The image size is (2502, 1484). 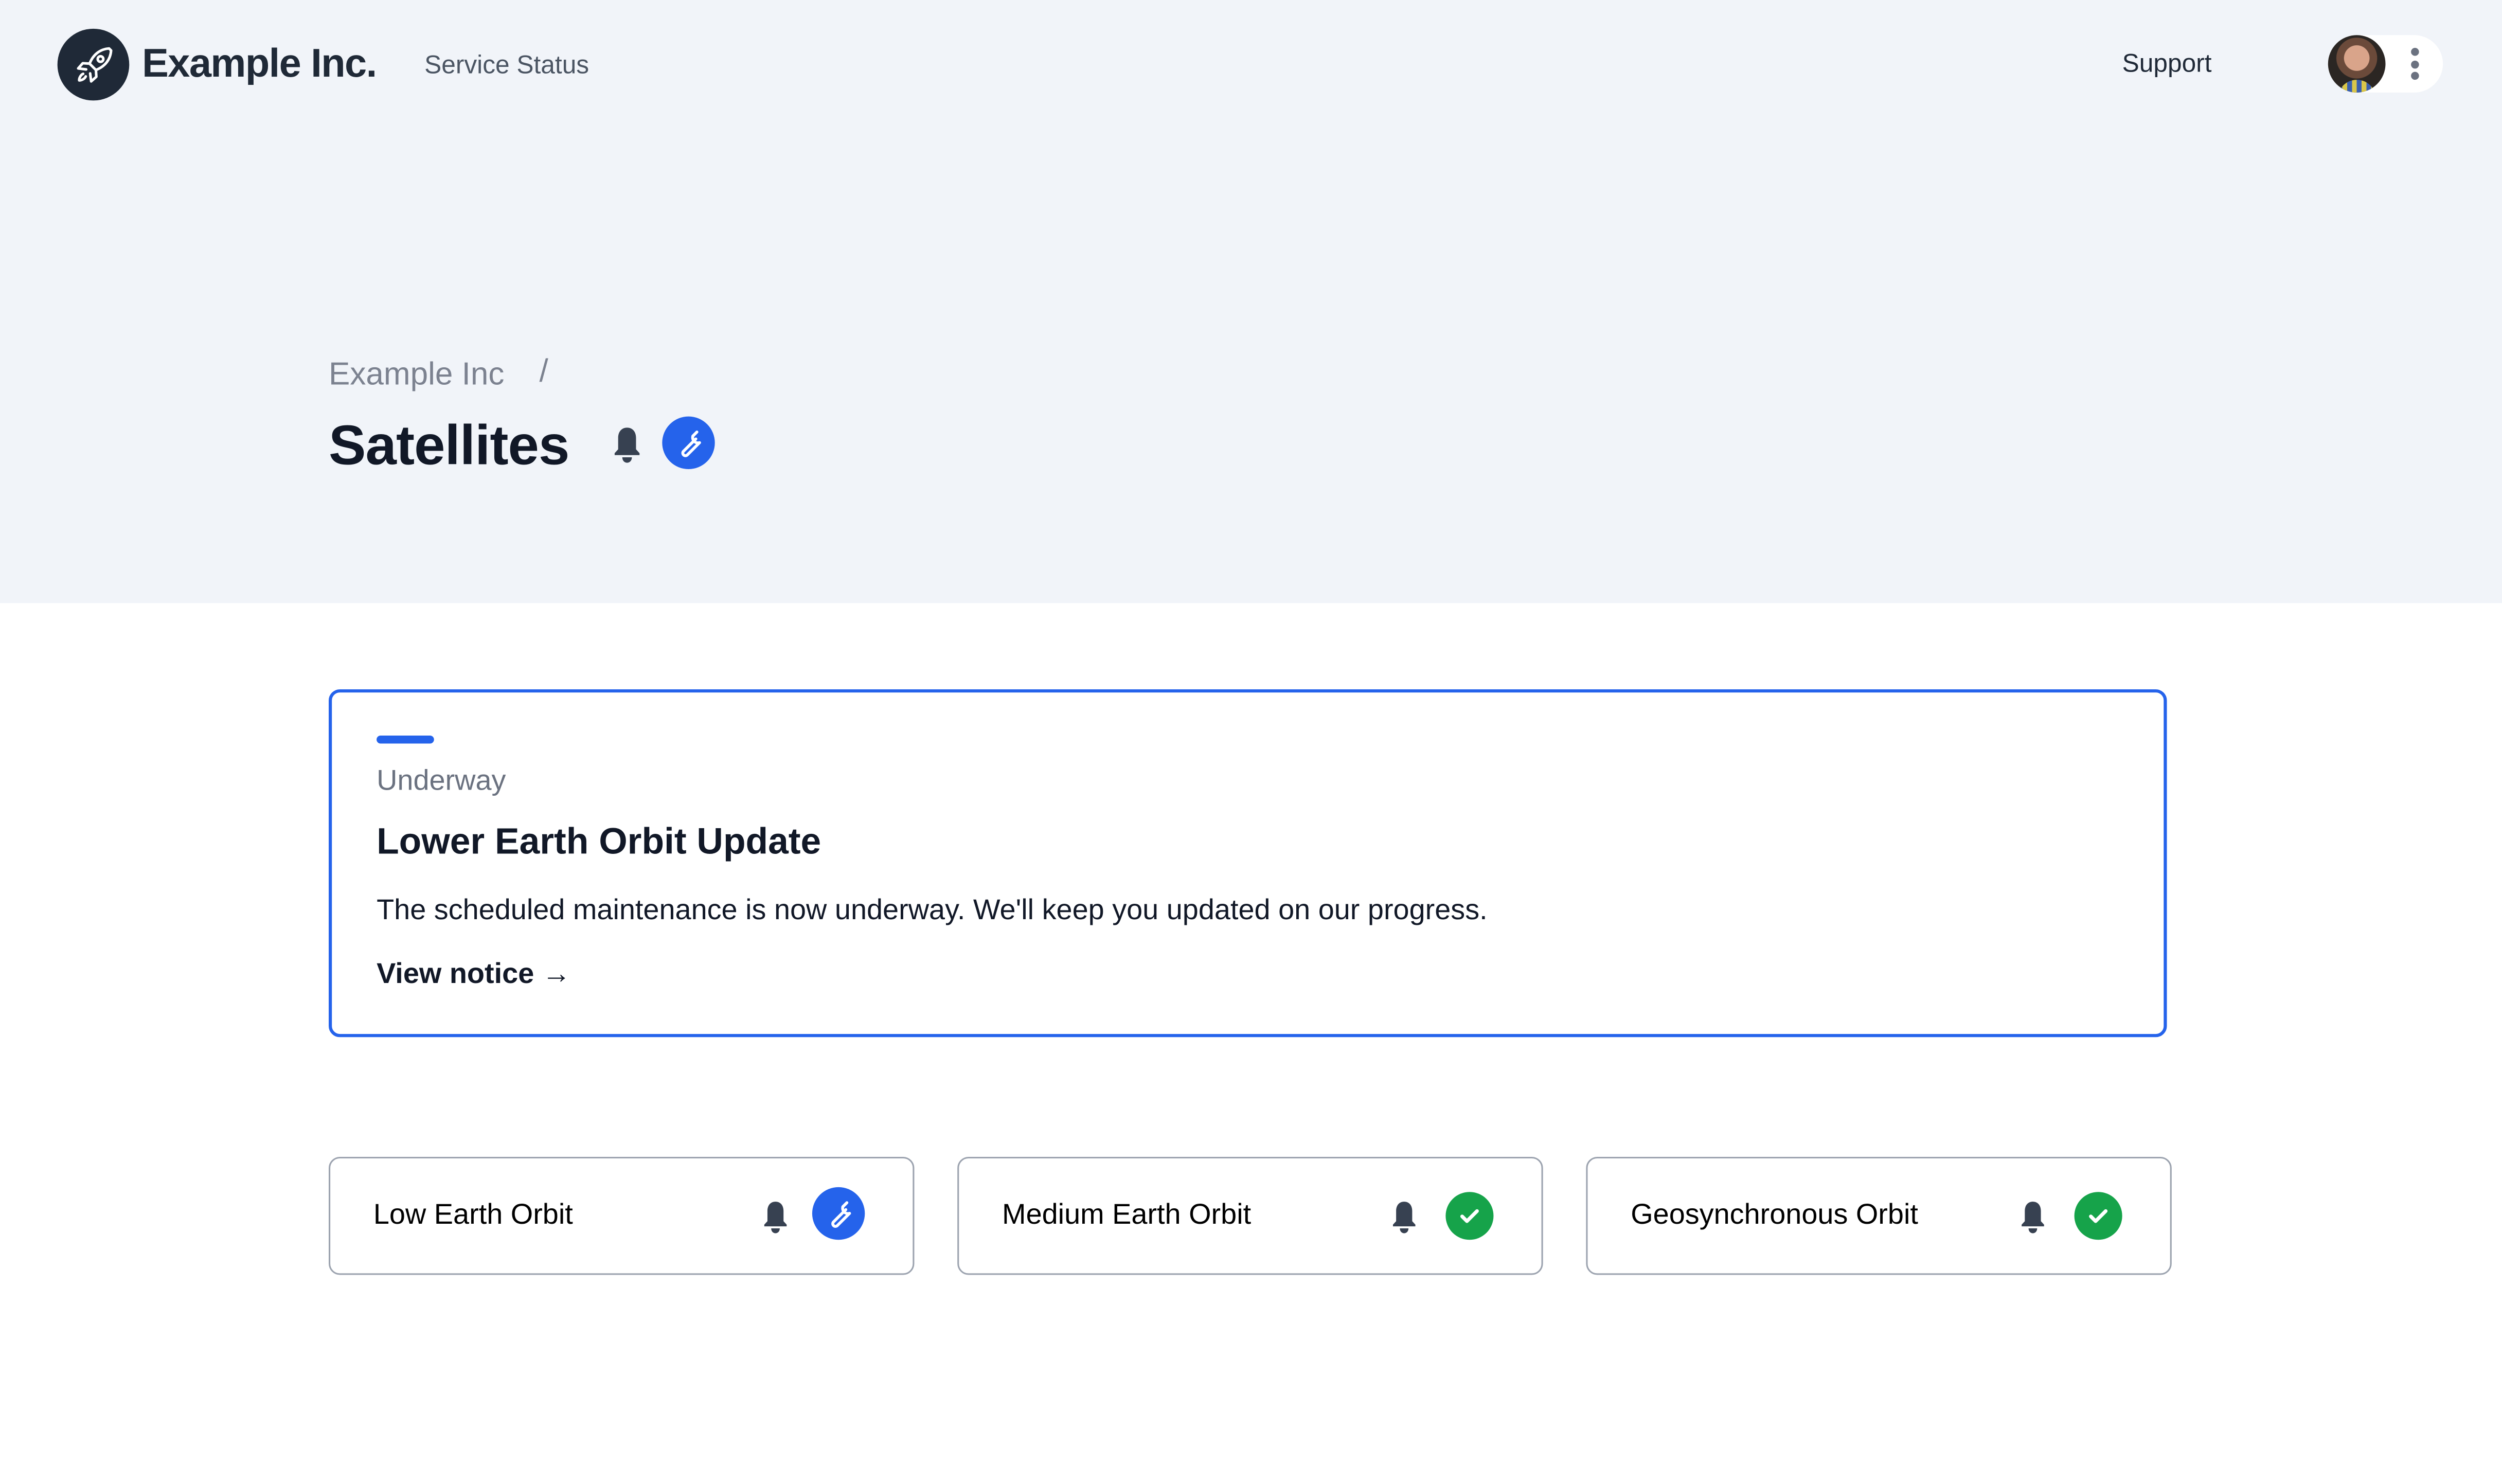 I want to click on component-card-geosynchronous-orbit: Geosynchronous Orbit, so click(x=1879, y=1215).